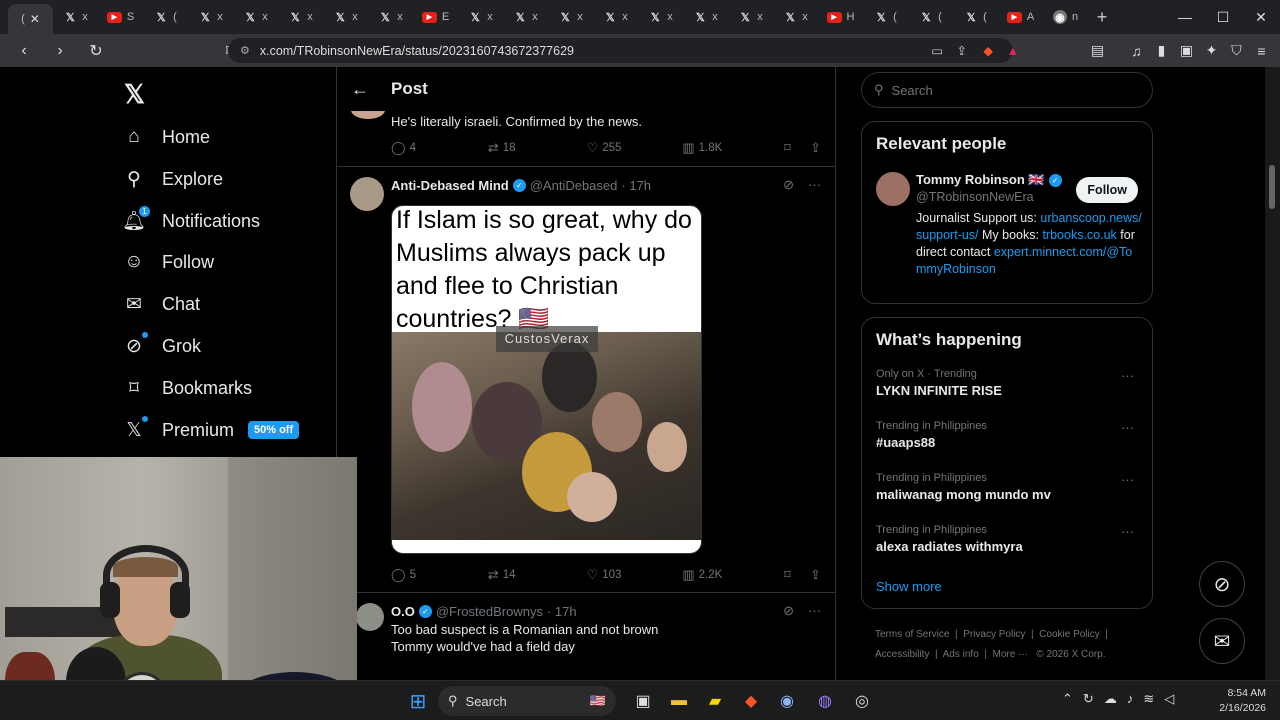 The image size is (1280, 720). What do you see at coordinates (1169, 699) in the screenshot?
I see `volume-icon: ◁` at bounding box center [1169, 699].